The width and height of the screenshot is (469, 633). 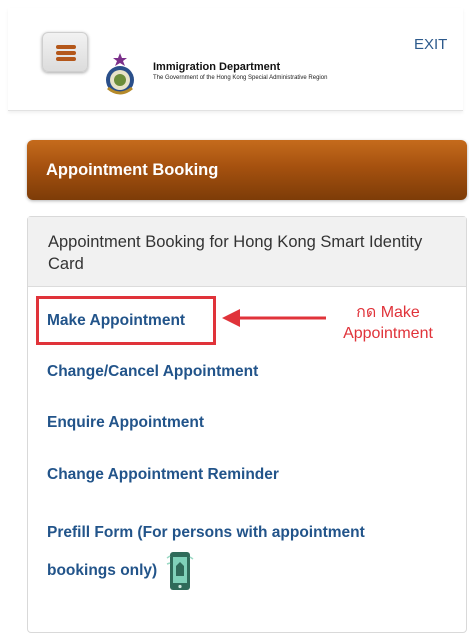 What do you see at coordinates (163, 475) in the screenshot?
I see `change-appointment-reminder-link: Change Appointment Reminder` at bounding box center [163, 475].